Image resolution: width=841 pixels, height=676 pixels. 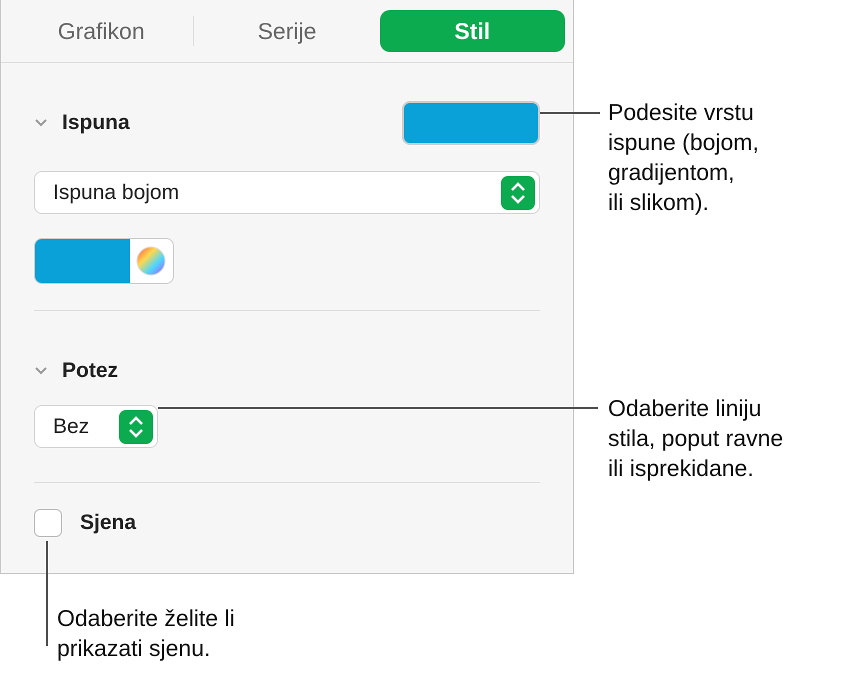 I want to click on callout-text: Podesite vrstu ispune (bojom, gradijentom, ili slikom)., so click(x=683, y=157).